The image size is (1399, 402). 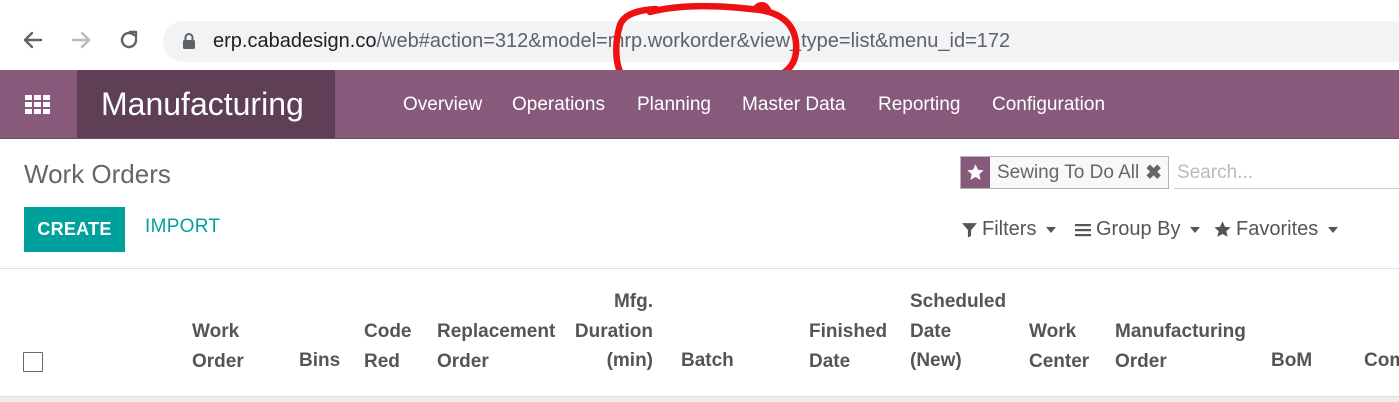 I want to click on column-header-bom: BoM, so click(x=1291, y=361).